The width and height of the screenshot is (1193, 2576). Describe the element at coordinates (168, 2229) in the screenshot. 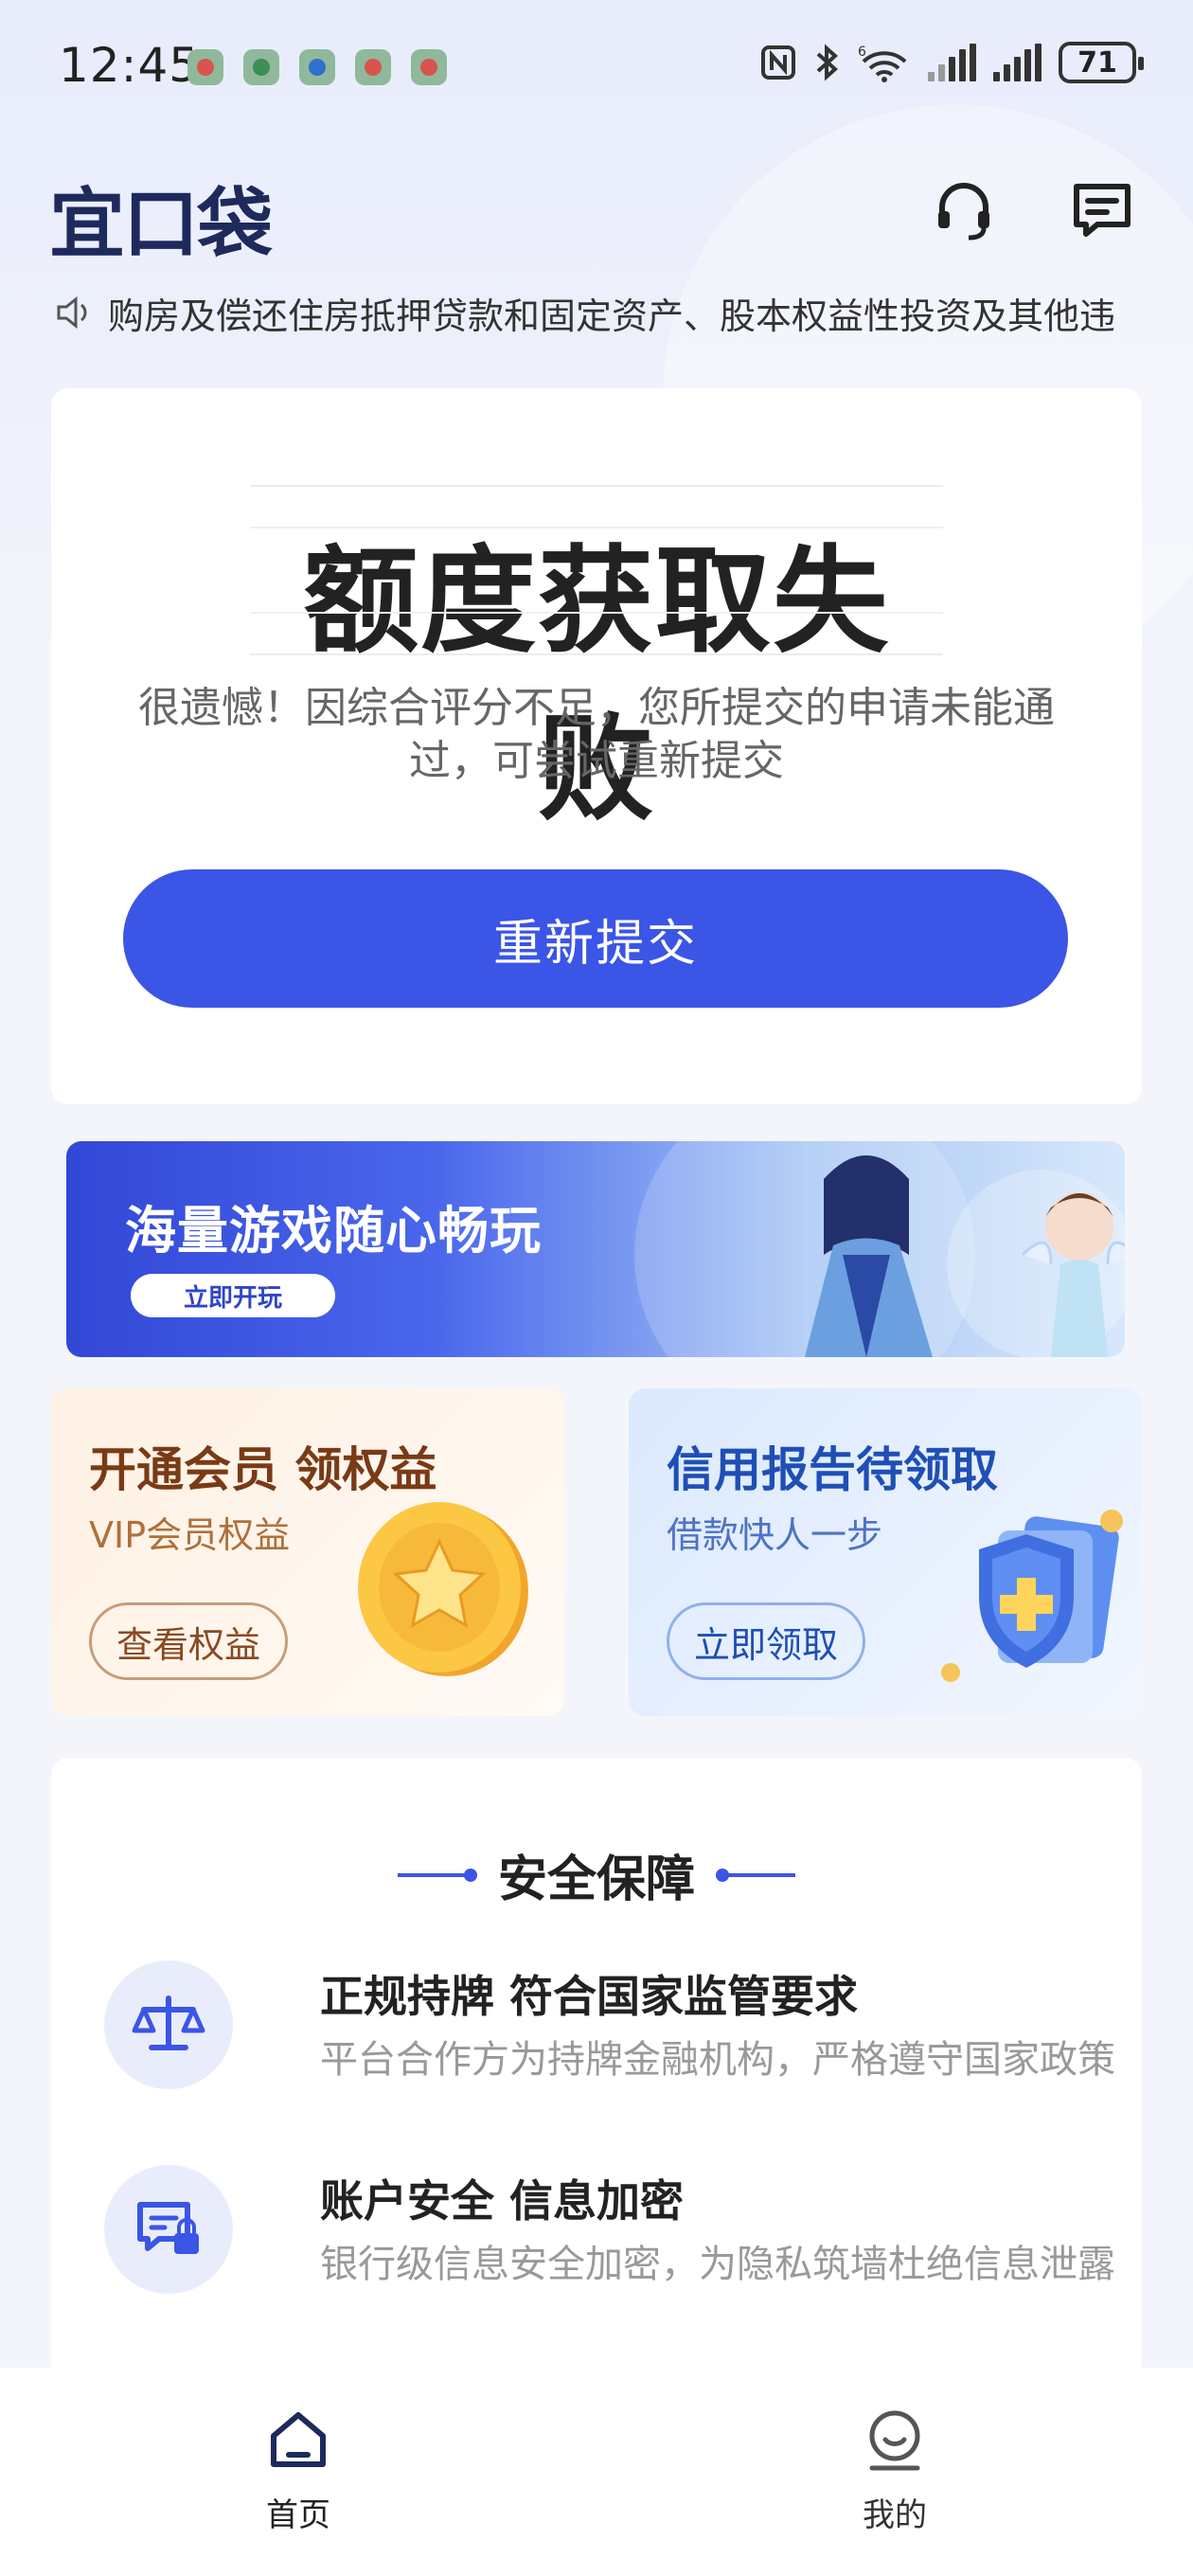

I see `secure-chat-icon` at that location.